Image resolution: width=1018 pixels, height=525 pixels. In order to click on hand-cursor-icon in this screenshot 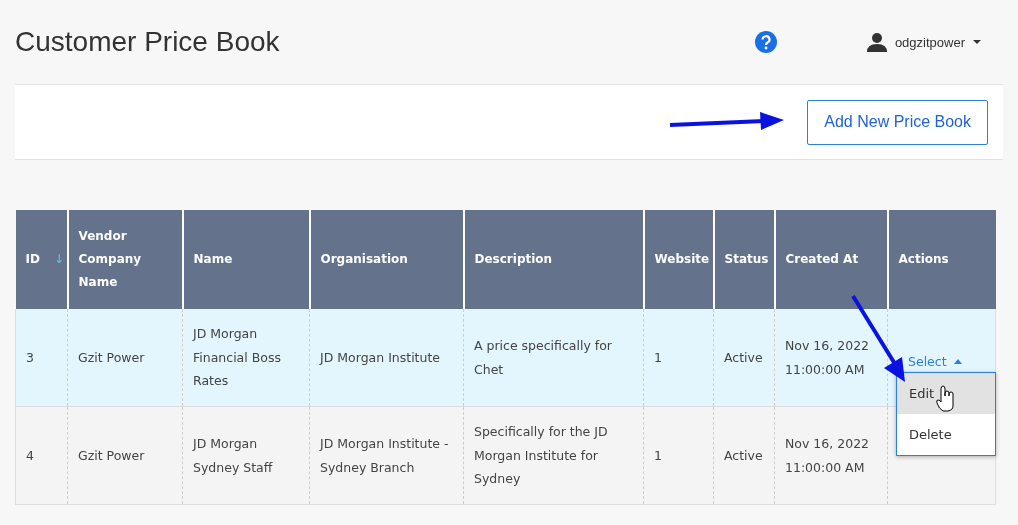, I will do `click(945, 398)`.